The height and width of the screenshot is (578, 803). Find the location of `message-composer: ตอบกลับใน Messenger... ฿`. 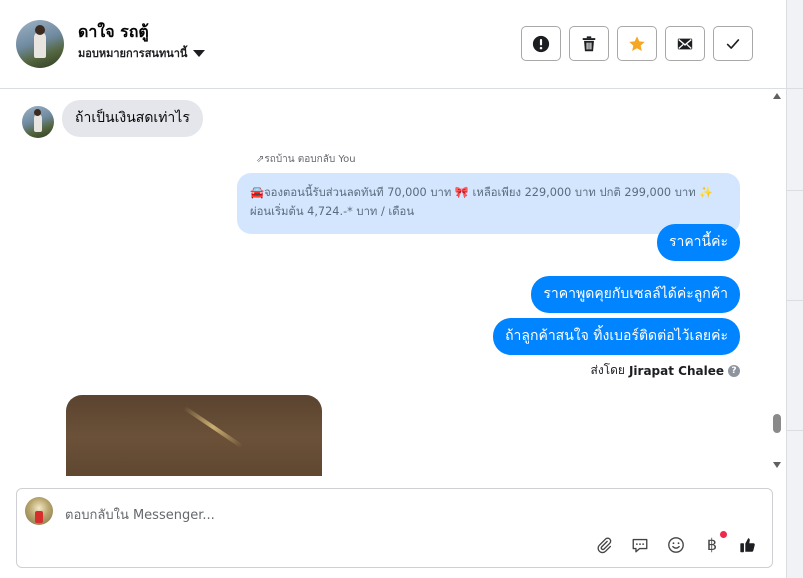

message-composer: ตอบกลับใน Messenger... ฿ is located at coordinates (394, 528).